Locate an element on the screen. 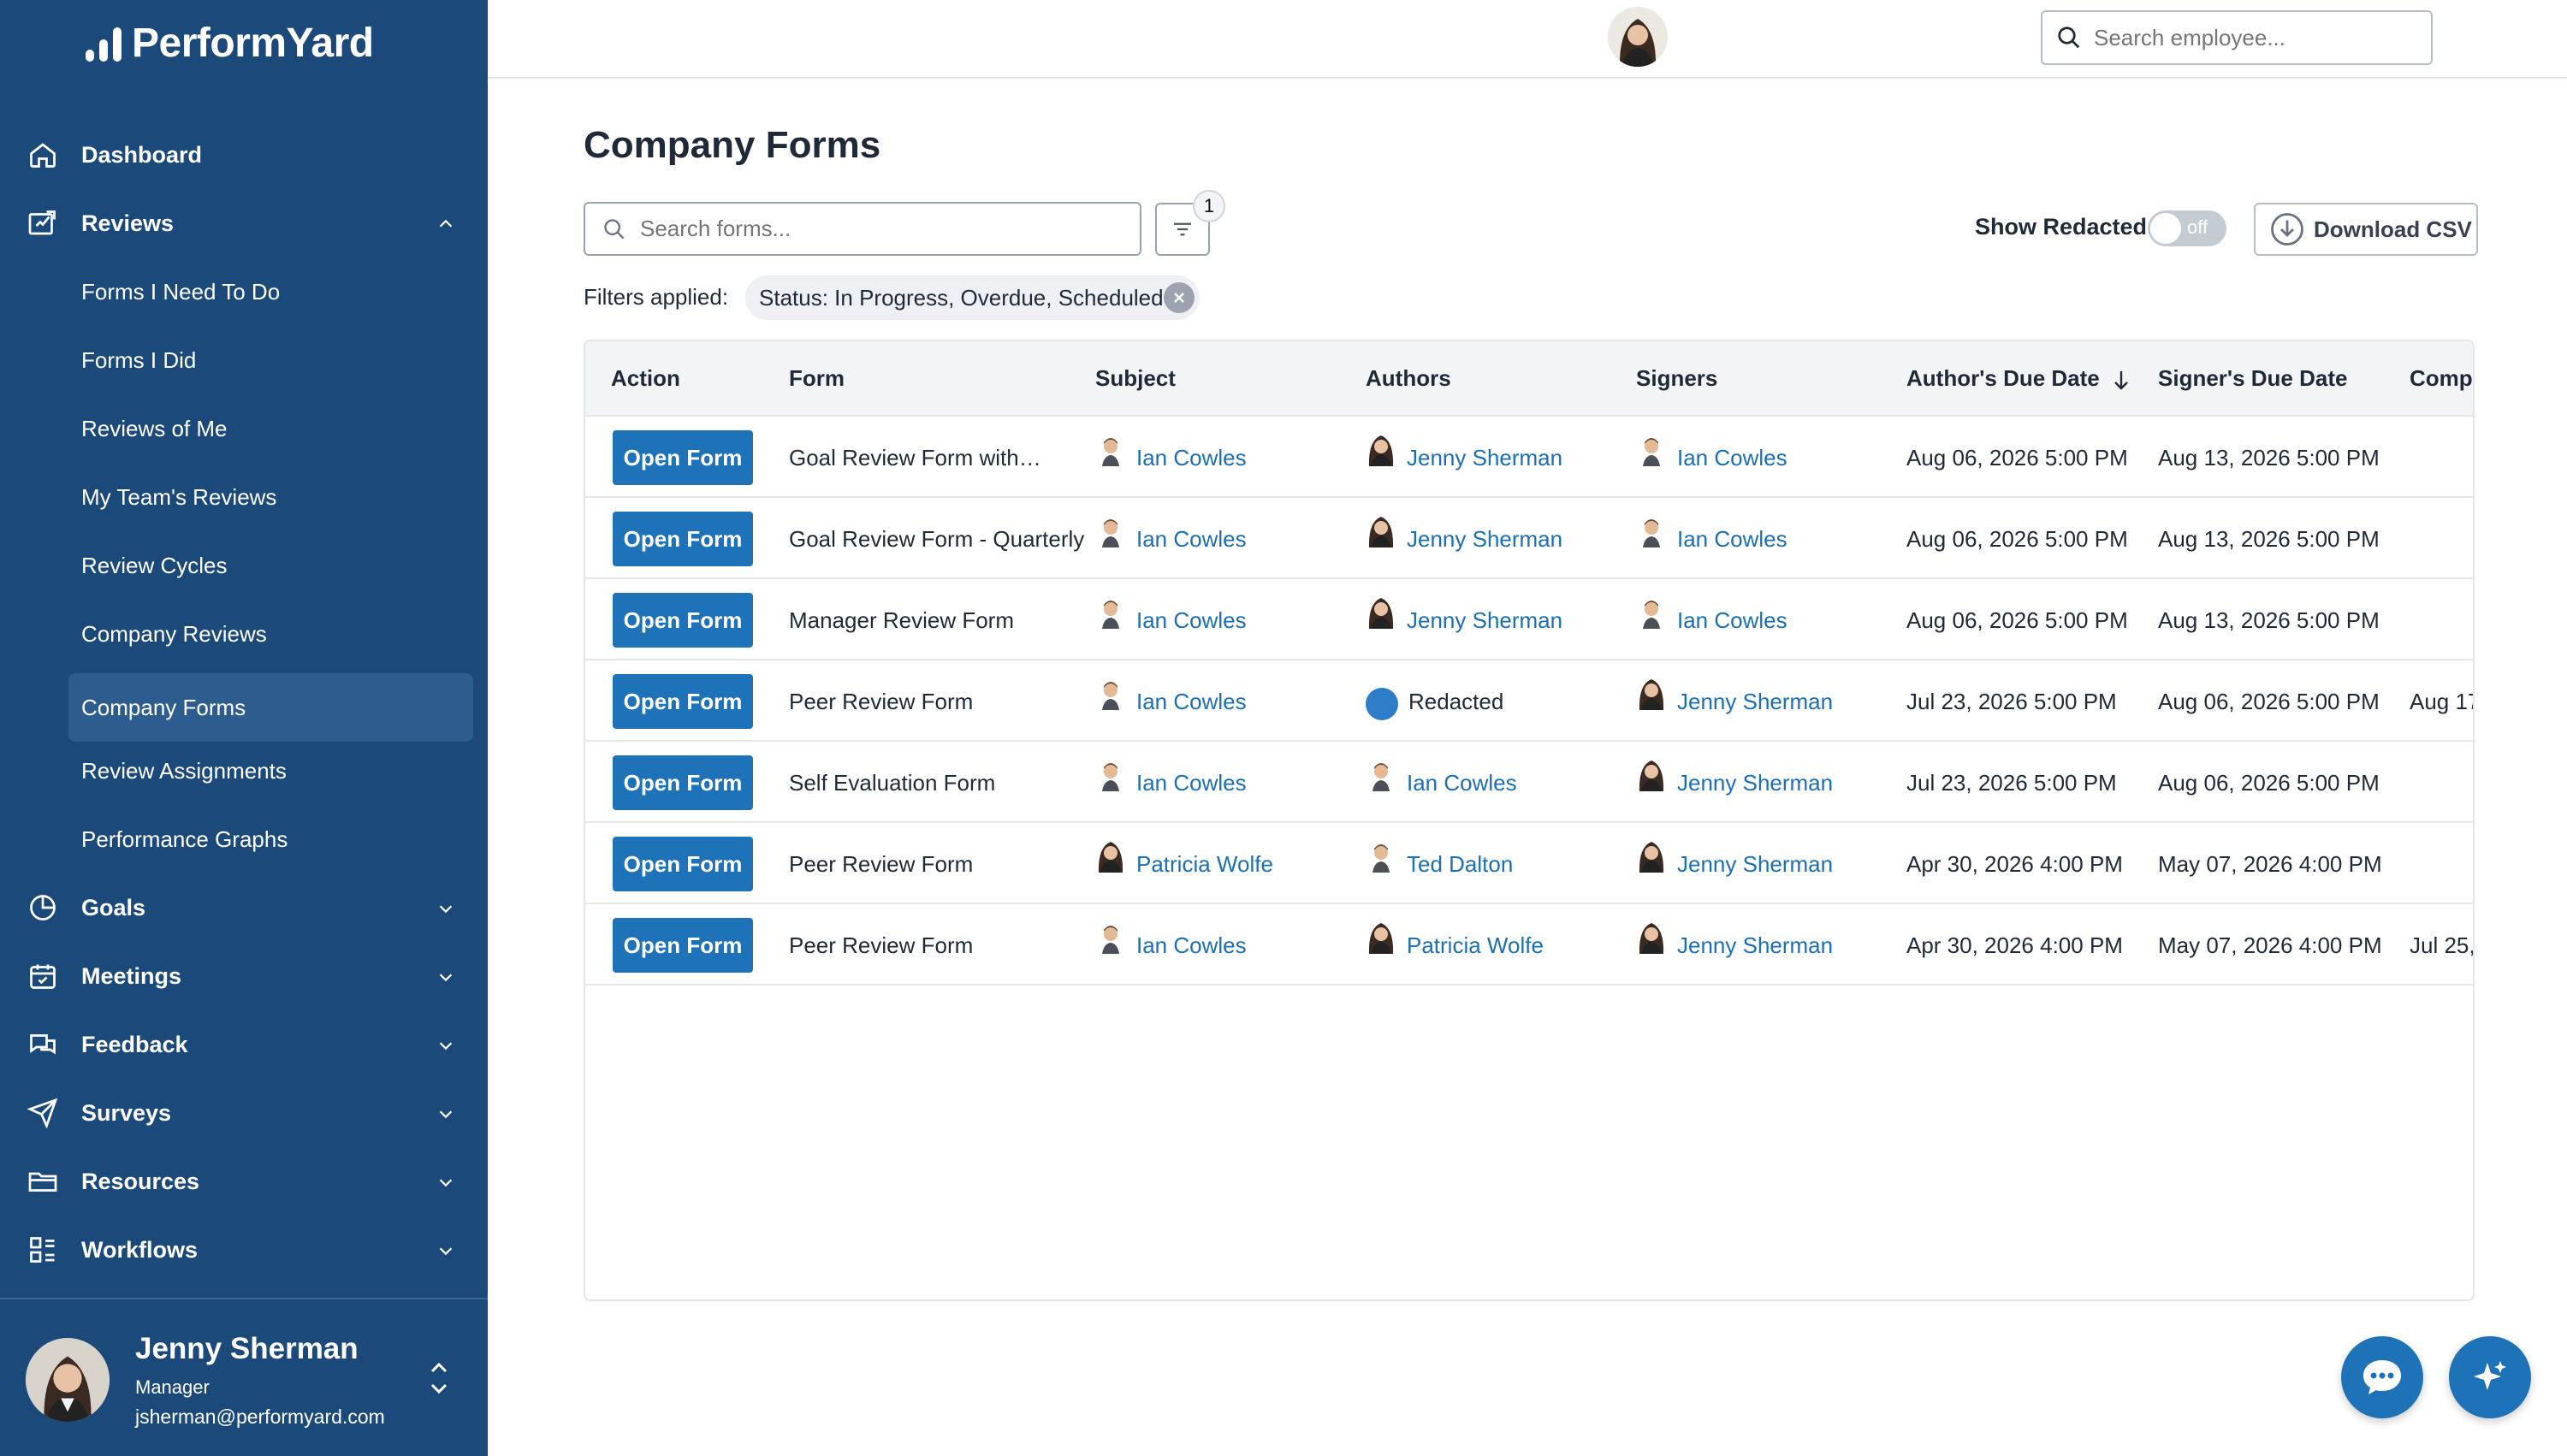  sidebar-subitem-performance-graphs: Performance Graphs is located at coordinates (244, 839).